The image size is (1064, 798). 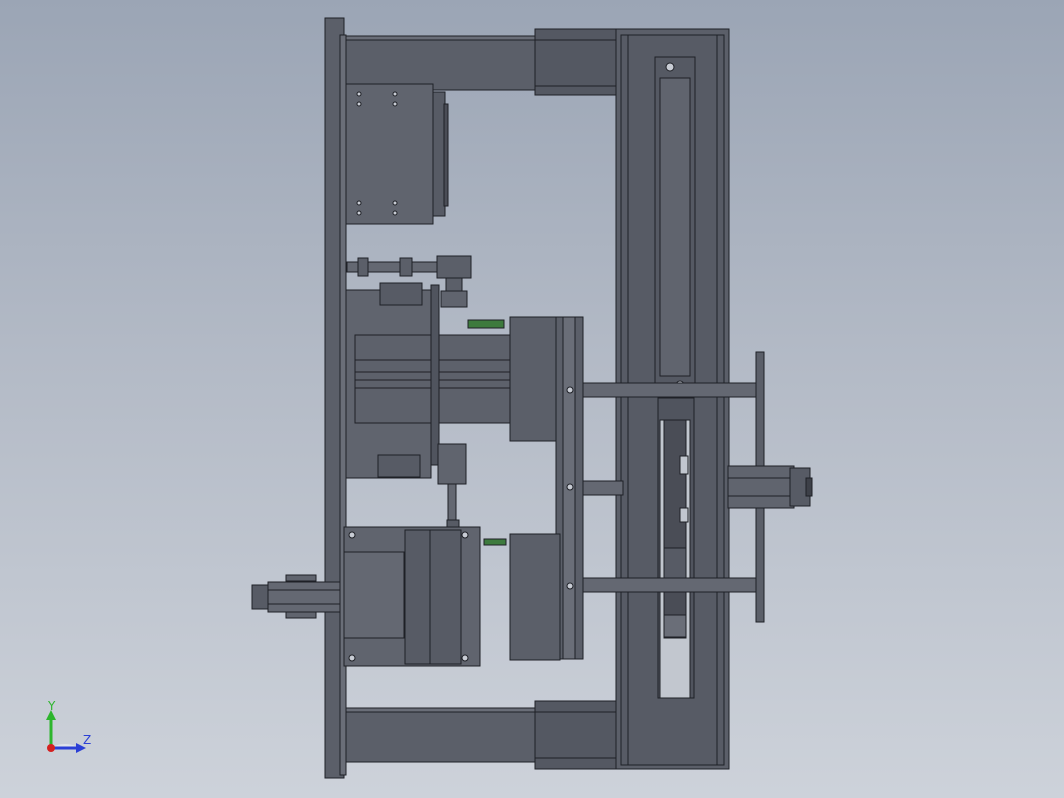 What do you see at coordinates (87, 740) in the screenshot?
I see `z-axis-label: Z` at bounding box center [87, 740].